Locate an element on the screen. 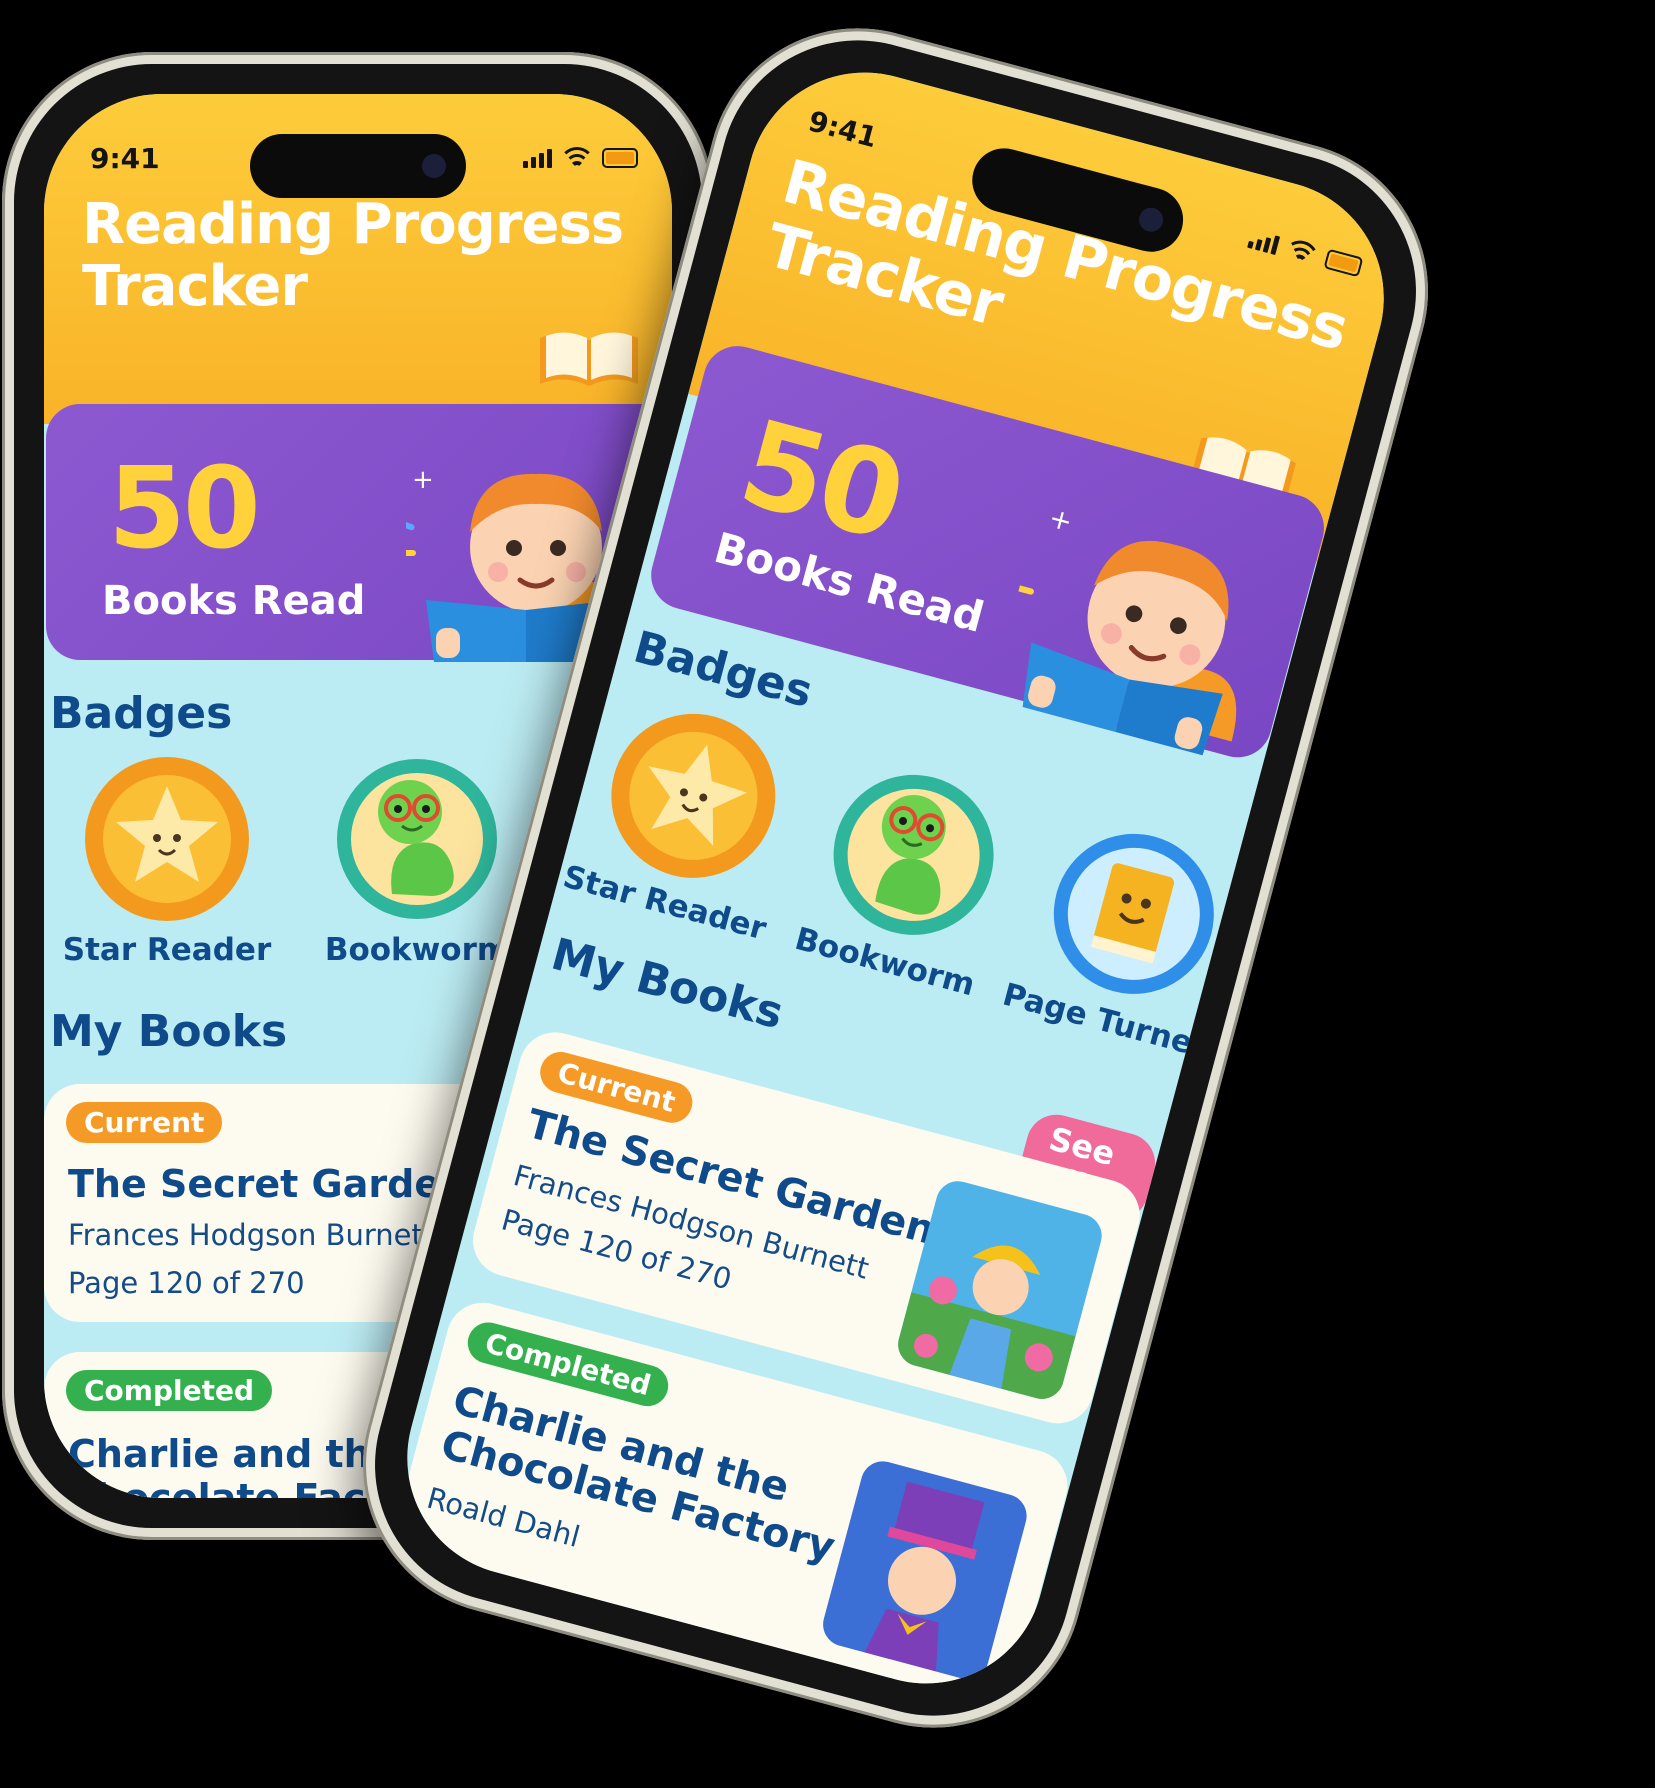  badge-page-turner: Page Turner is located at coordinates (1128, 935).